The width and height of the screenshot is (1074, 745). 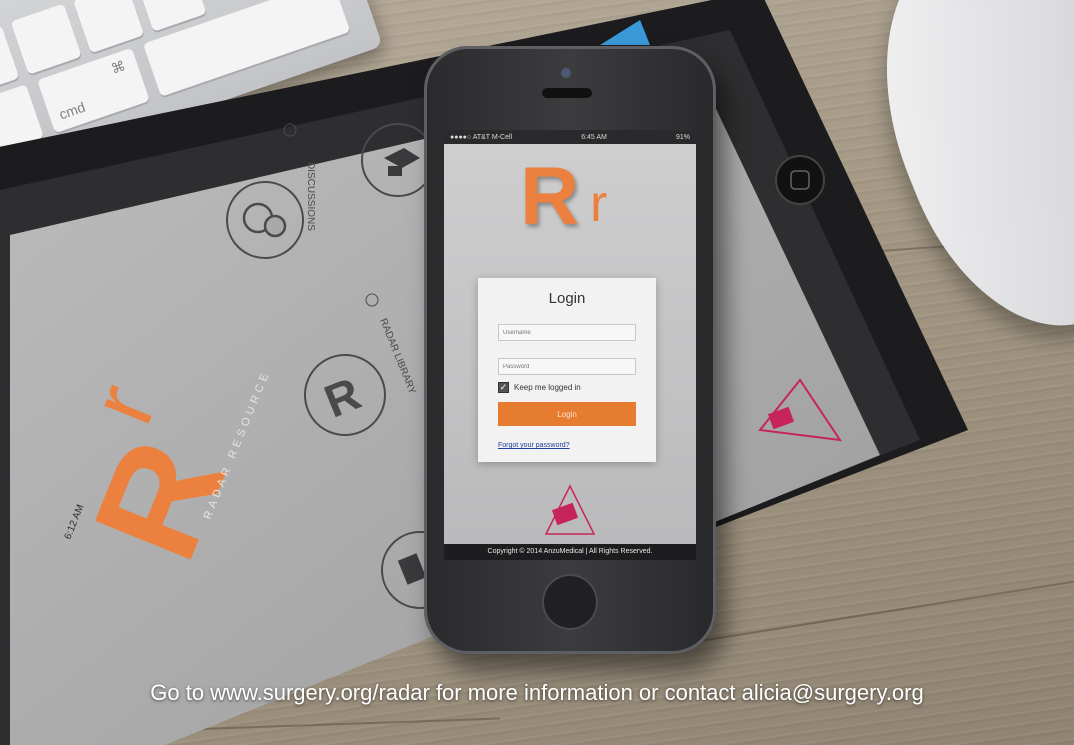 I want to click on phone-home-button, so click(x=570, y=602).